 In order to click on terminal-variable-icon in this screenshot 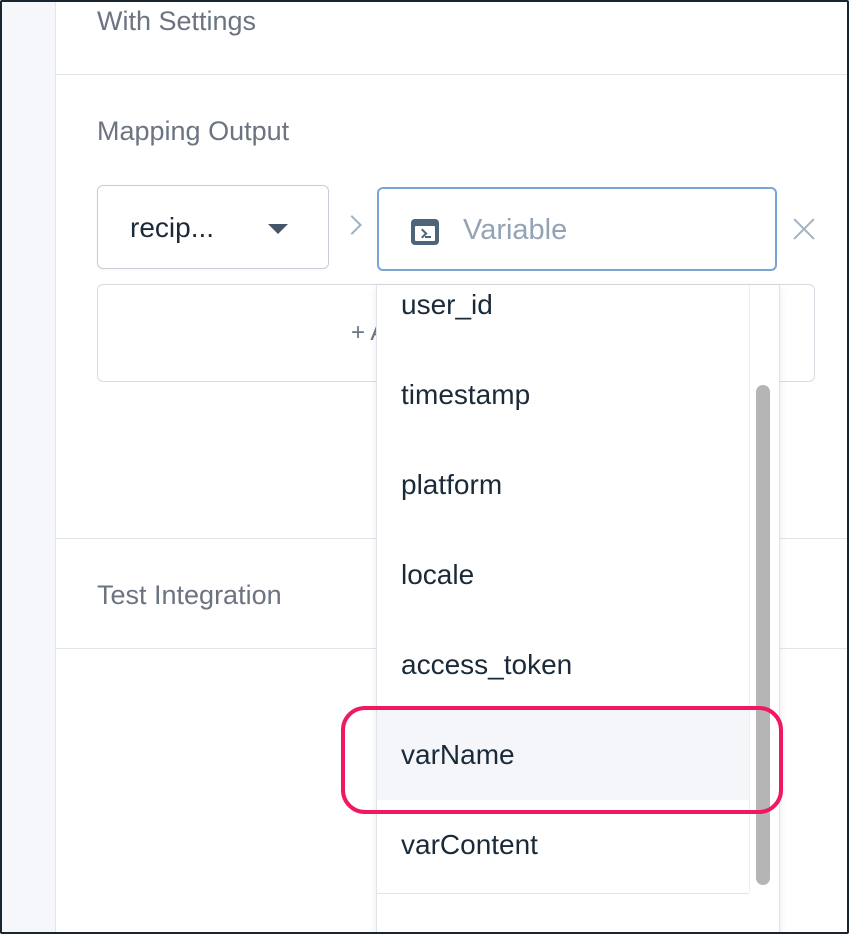, I will do `click(425, 232)`.